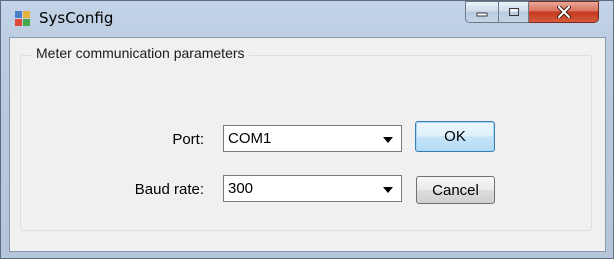 The height and width of the screenshot is (259, 614). What do you see at coordinates (23, 19) in the screenshot?
I see `app-icon` at bounding box center [23, 19].